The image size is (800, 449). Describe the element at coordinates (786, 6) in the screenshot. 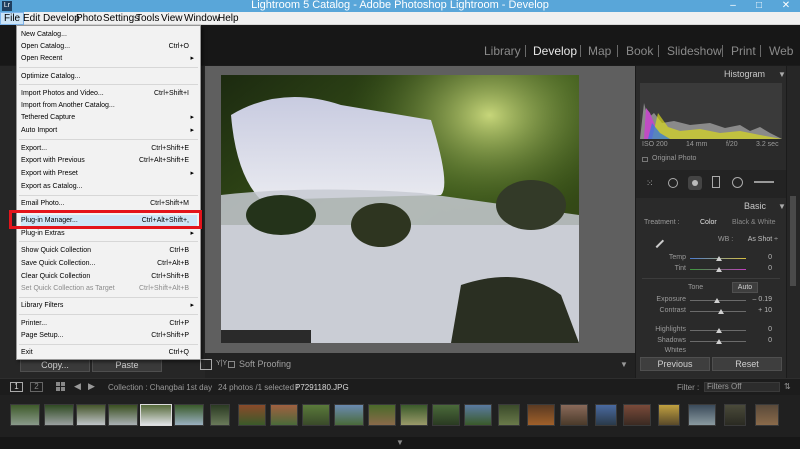

I see `close-button: ✕` at that location.